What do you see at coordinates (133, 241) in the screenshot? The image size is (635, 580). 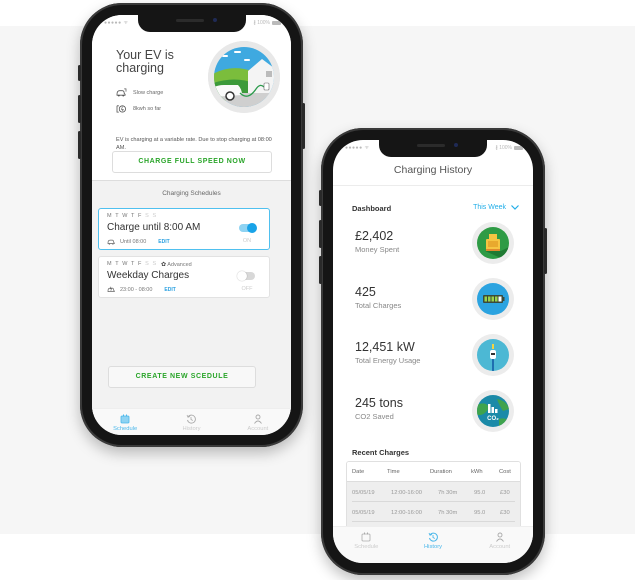 I see `schedule-detail: Until 08:00` at bounding box center [133, 241].